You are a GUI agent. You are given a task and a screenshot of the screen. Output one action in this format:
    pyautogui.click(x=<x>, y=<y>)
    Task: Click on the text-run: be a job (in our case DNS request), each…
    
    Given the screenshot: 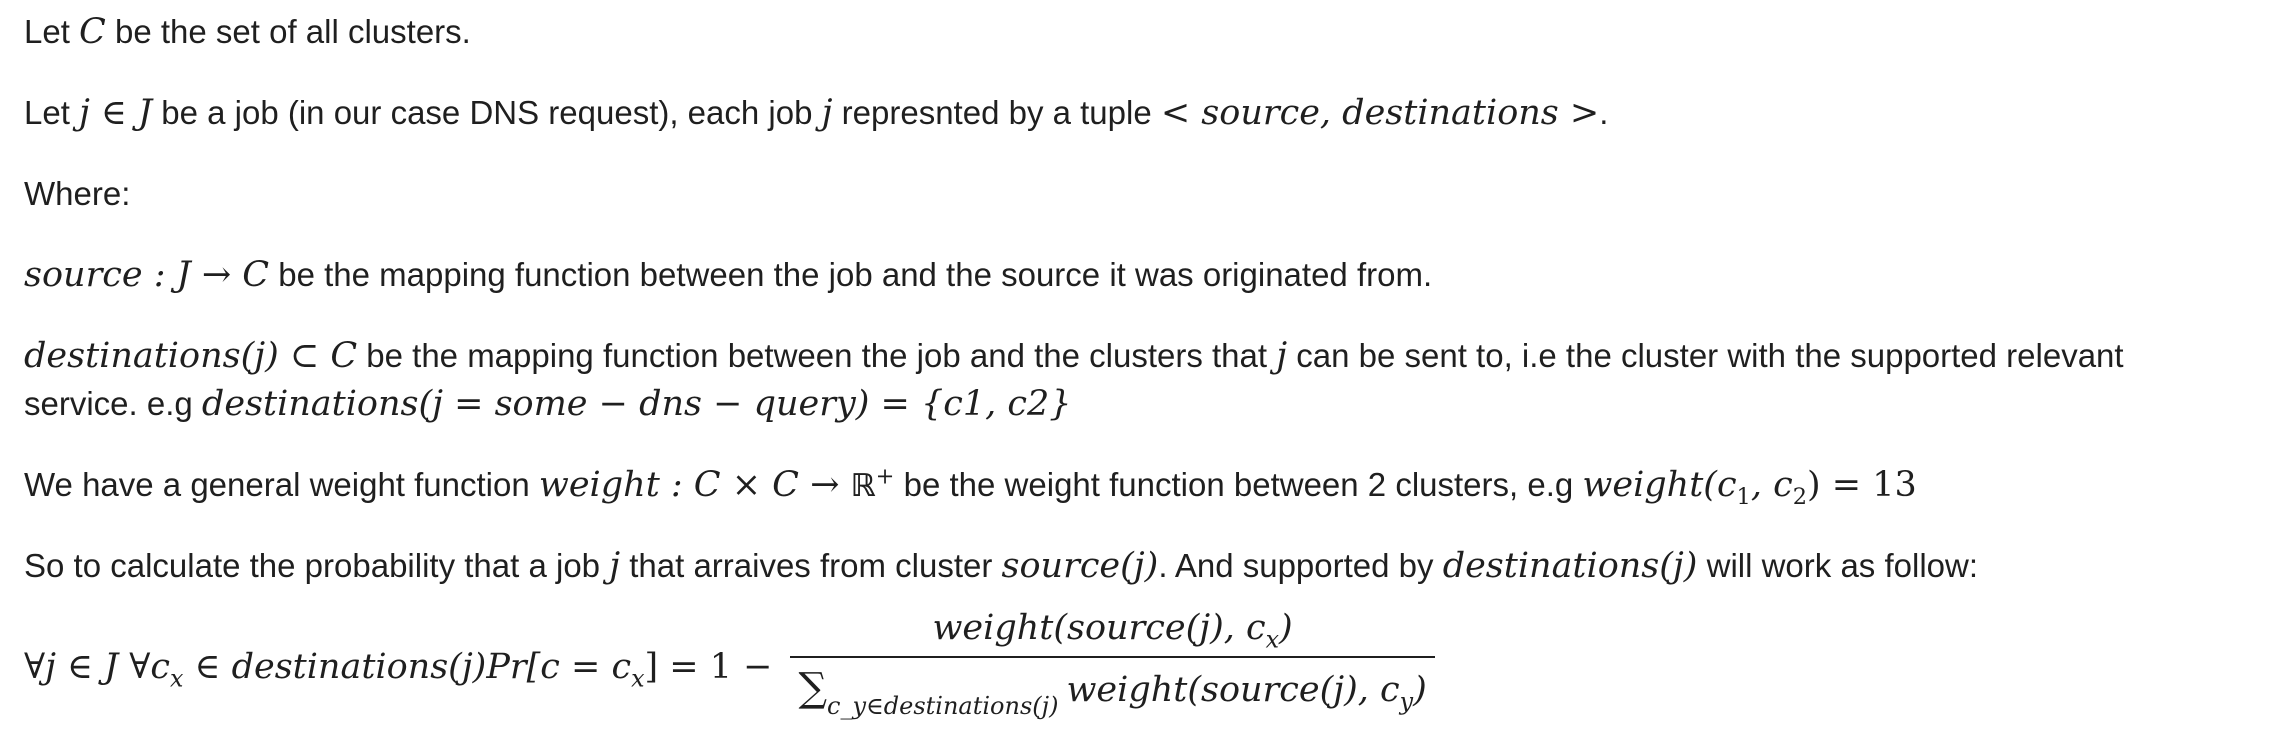 What is the action you would take?
    pyautogui.click(x=487, y=112)
    